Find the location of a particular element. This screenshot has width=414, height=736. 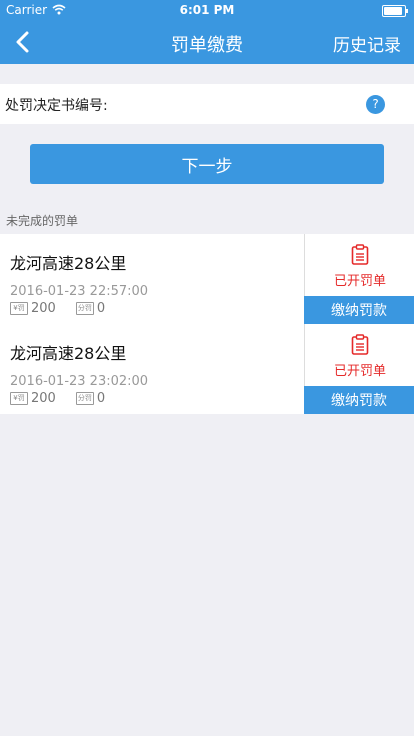

navigation-header: Carrier 6:01 PM 罚单缴费 历史记录 is located at coordinates (207, 32).